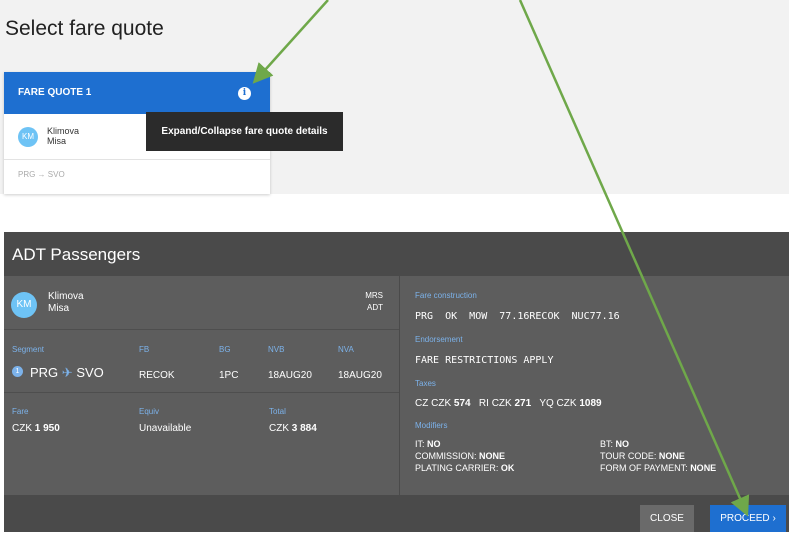 Image resolution: width=789 pixels, height=533 pixels. I want to click on info-icon: i, so click(244, 93).